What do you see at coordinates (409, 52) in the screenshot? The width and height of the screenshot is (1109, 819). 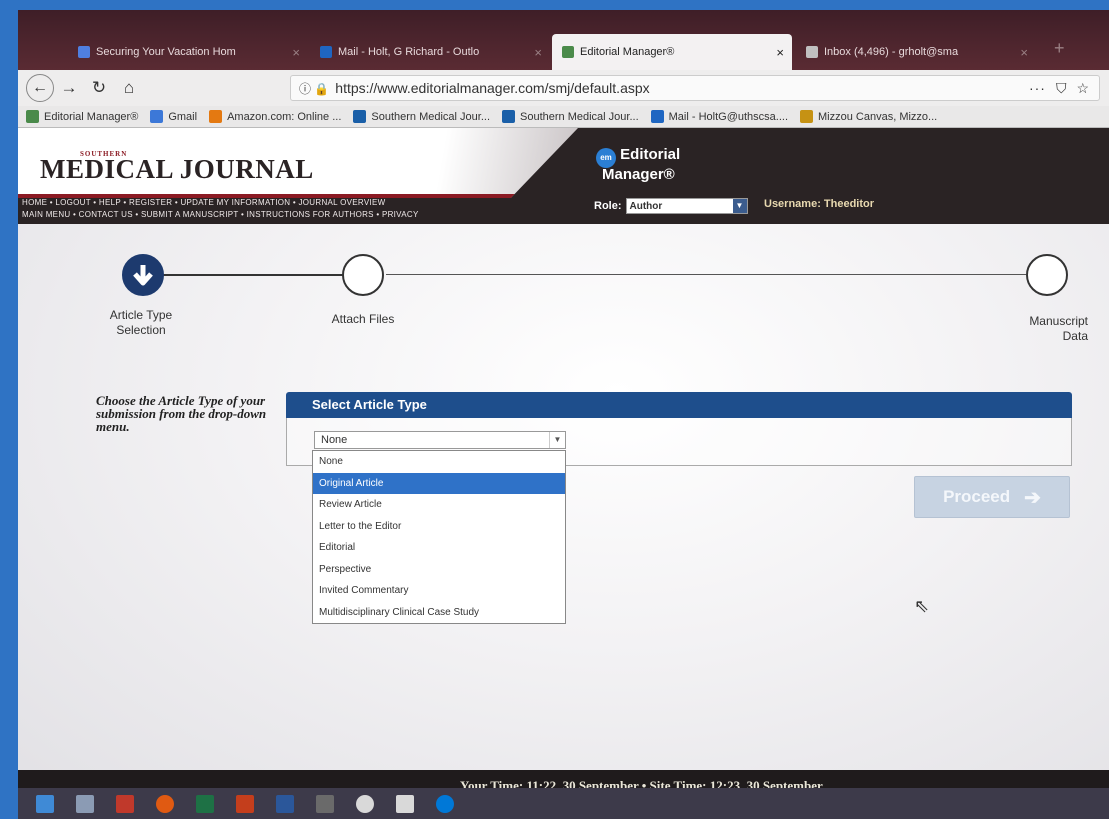 I see `tab-label: Mail - Holt, G Richard - Outlo` at bounding box center [409, 52].